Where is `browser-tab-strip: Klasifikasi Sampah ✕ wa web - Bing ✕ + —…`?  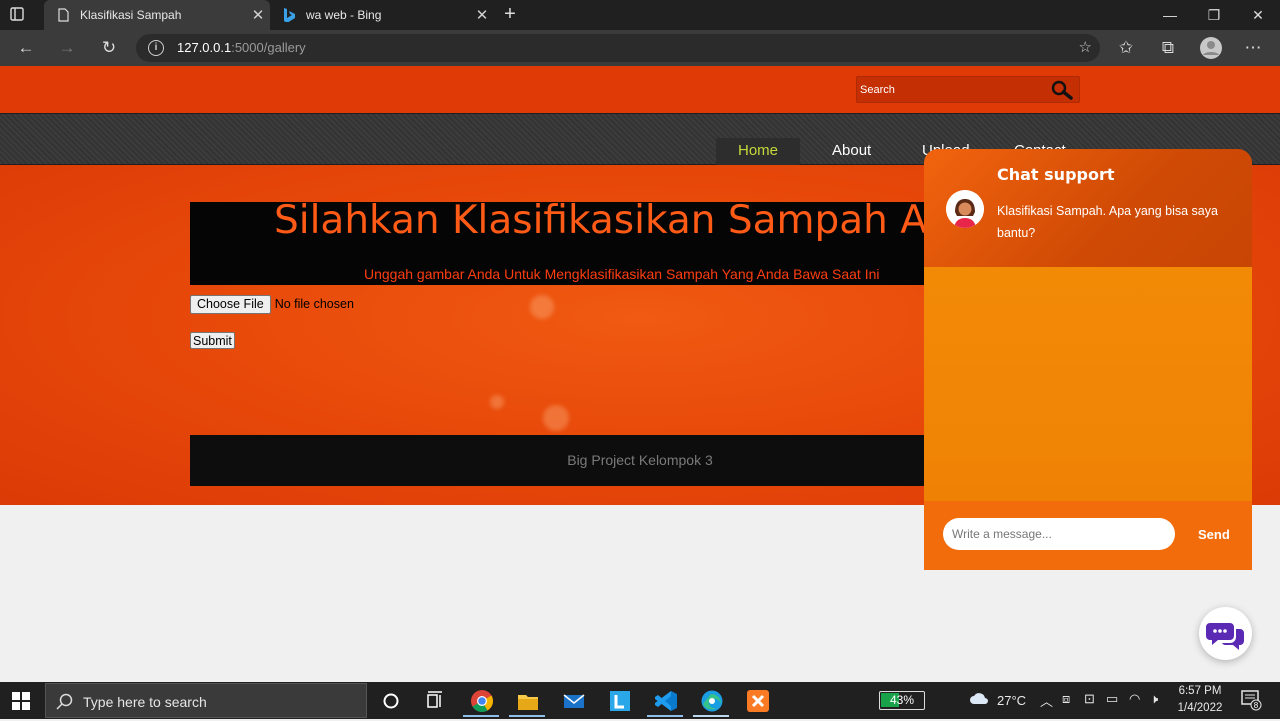 browser-tab-strip: Klasifikasi Sampah ✕ wa web - Bing ✕ + —… is located at coordinates (640, 15).